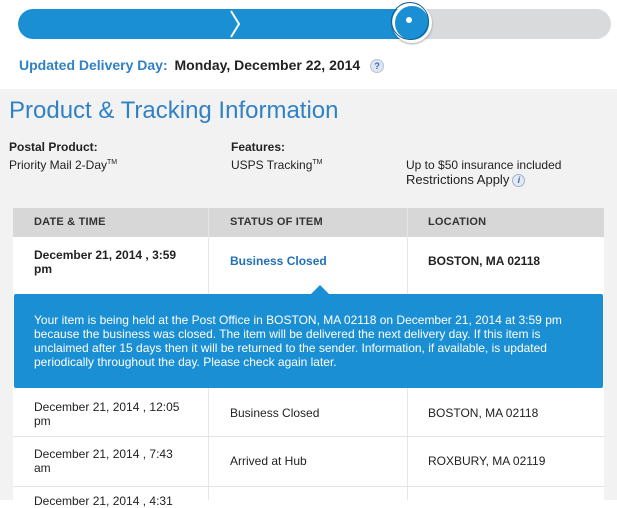 The height and width of the screenshot is (508, 617). Describe the element at coordinates (103, 454) in the screenshot. I see `date-line: December 21, 2014 , 7:43` at that location.